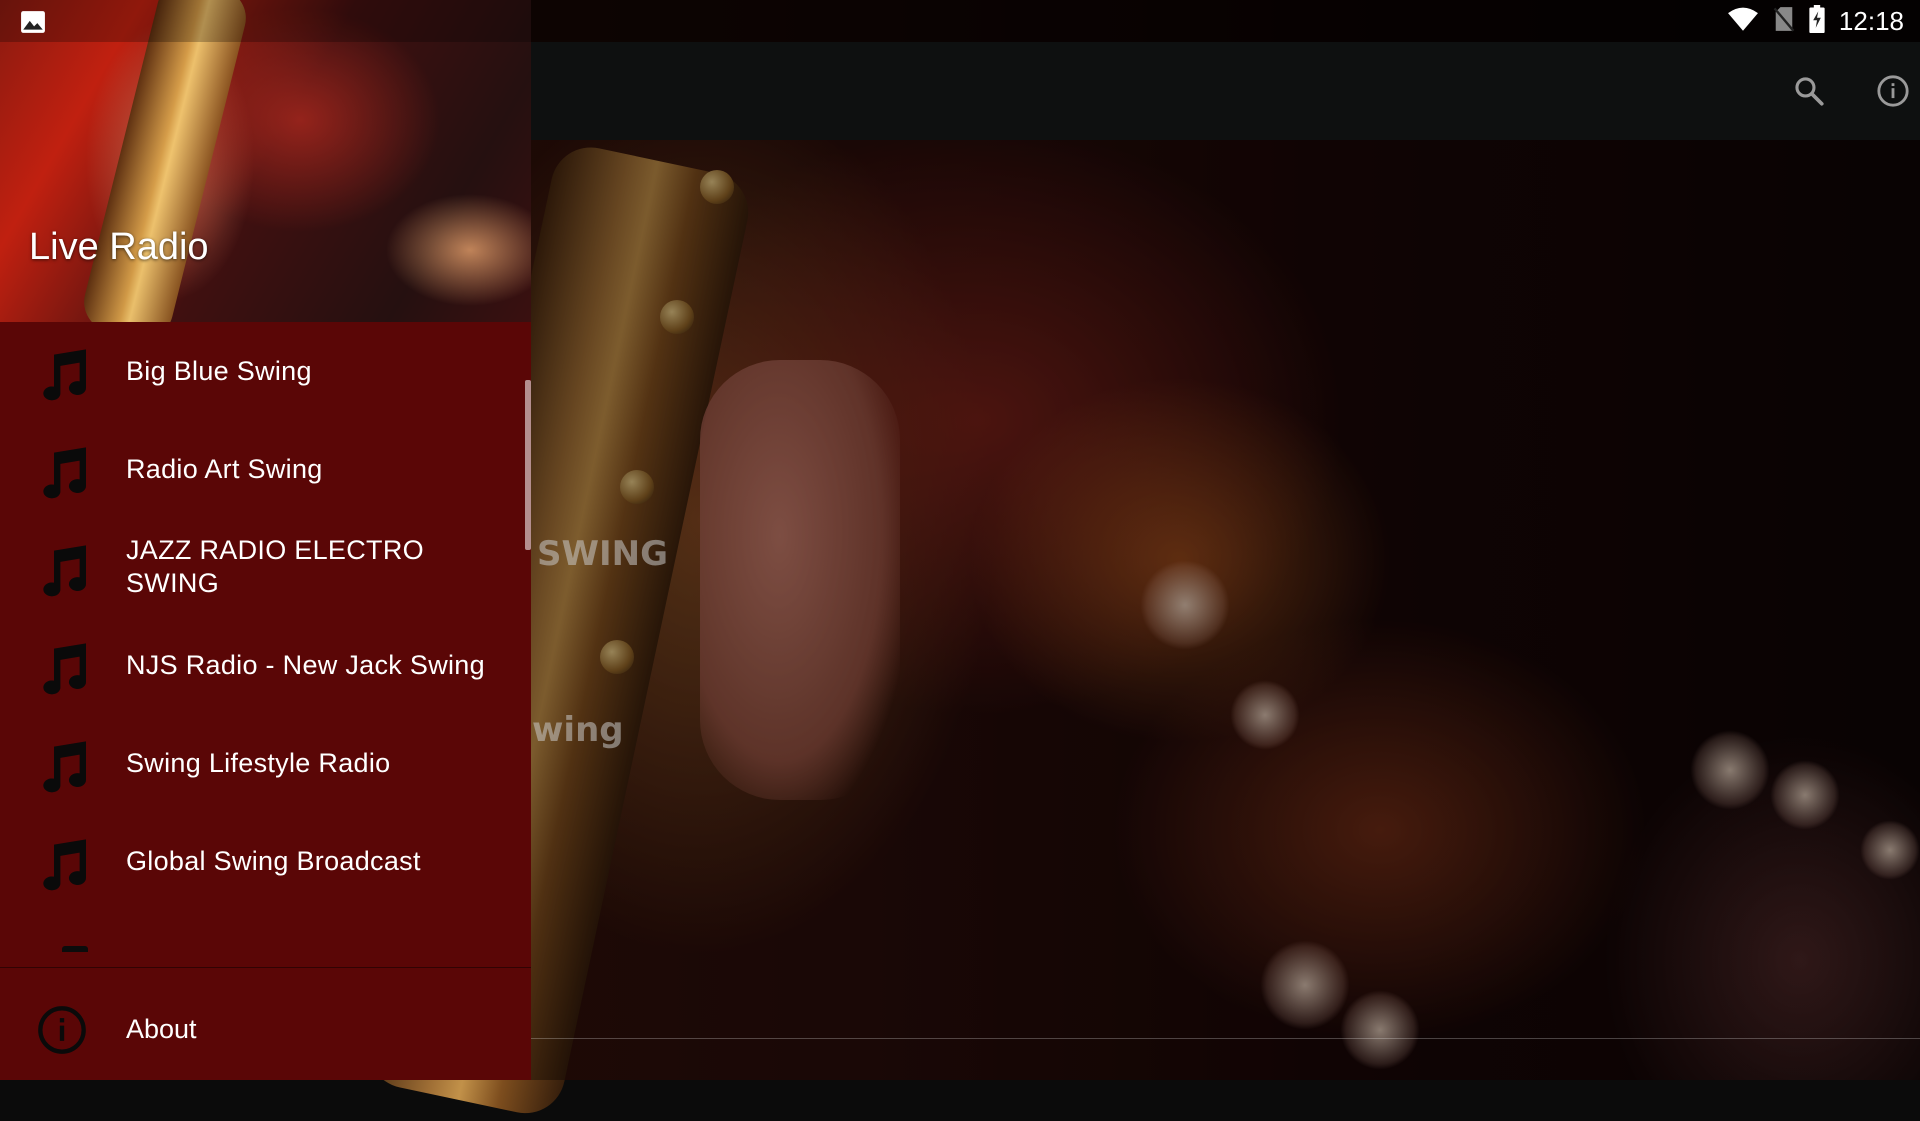 Image resolution: width=1920 pixels, height=1121 pixels. Describe the element at coordinates (1784, 21) in the screenshot. I see `no-sim-icon` at that location.